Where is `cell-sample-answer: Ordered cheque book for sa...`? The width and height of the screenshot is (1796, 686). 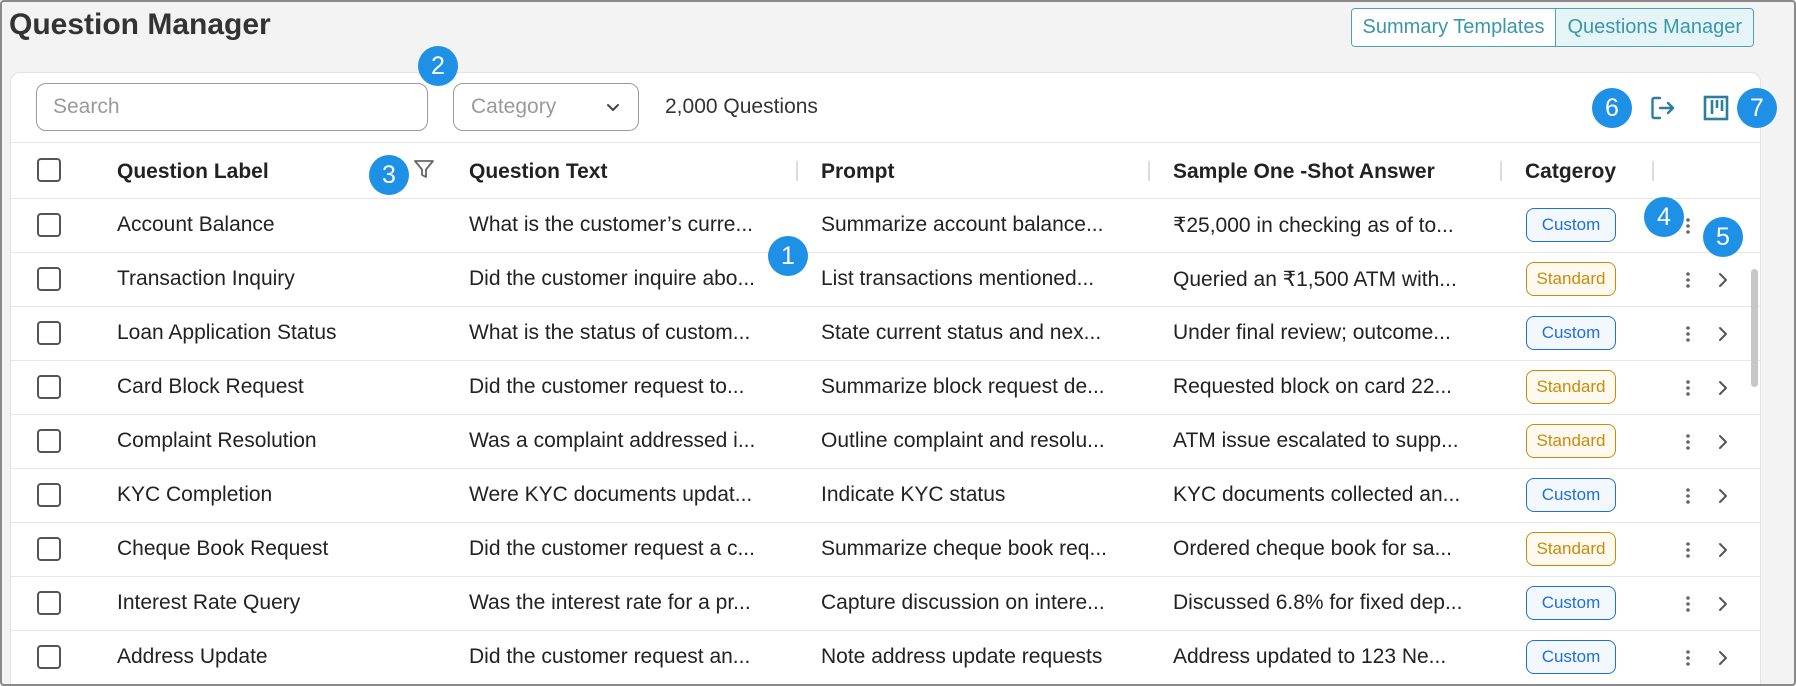 cell-sample-answer: Ordered cheque book for sa... is located at coordinates (1312, 548).